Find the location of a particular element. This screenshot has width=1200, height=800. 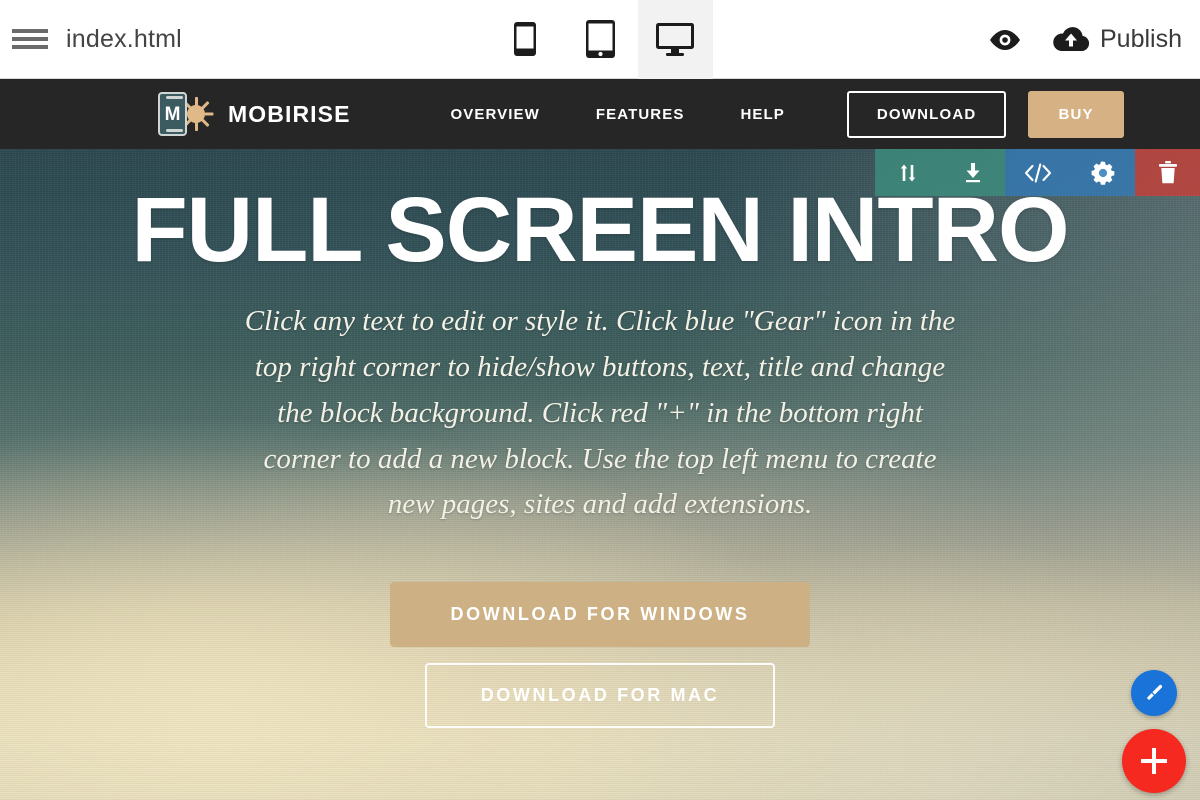

delete-block-button is located at coordinates (1167, 172).